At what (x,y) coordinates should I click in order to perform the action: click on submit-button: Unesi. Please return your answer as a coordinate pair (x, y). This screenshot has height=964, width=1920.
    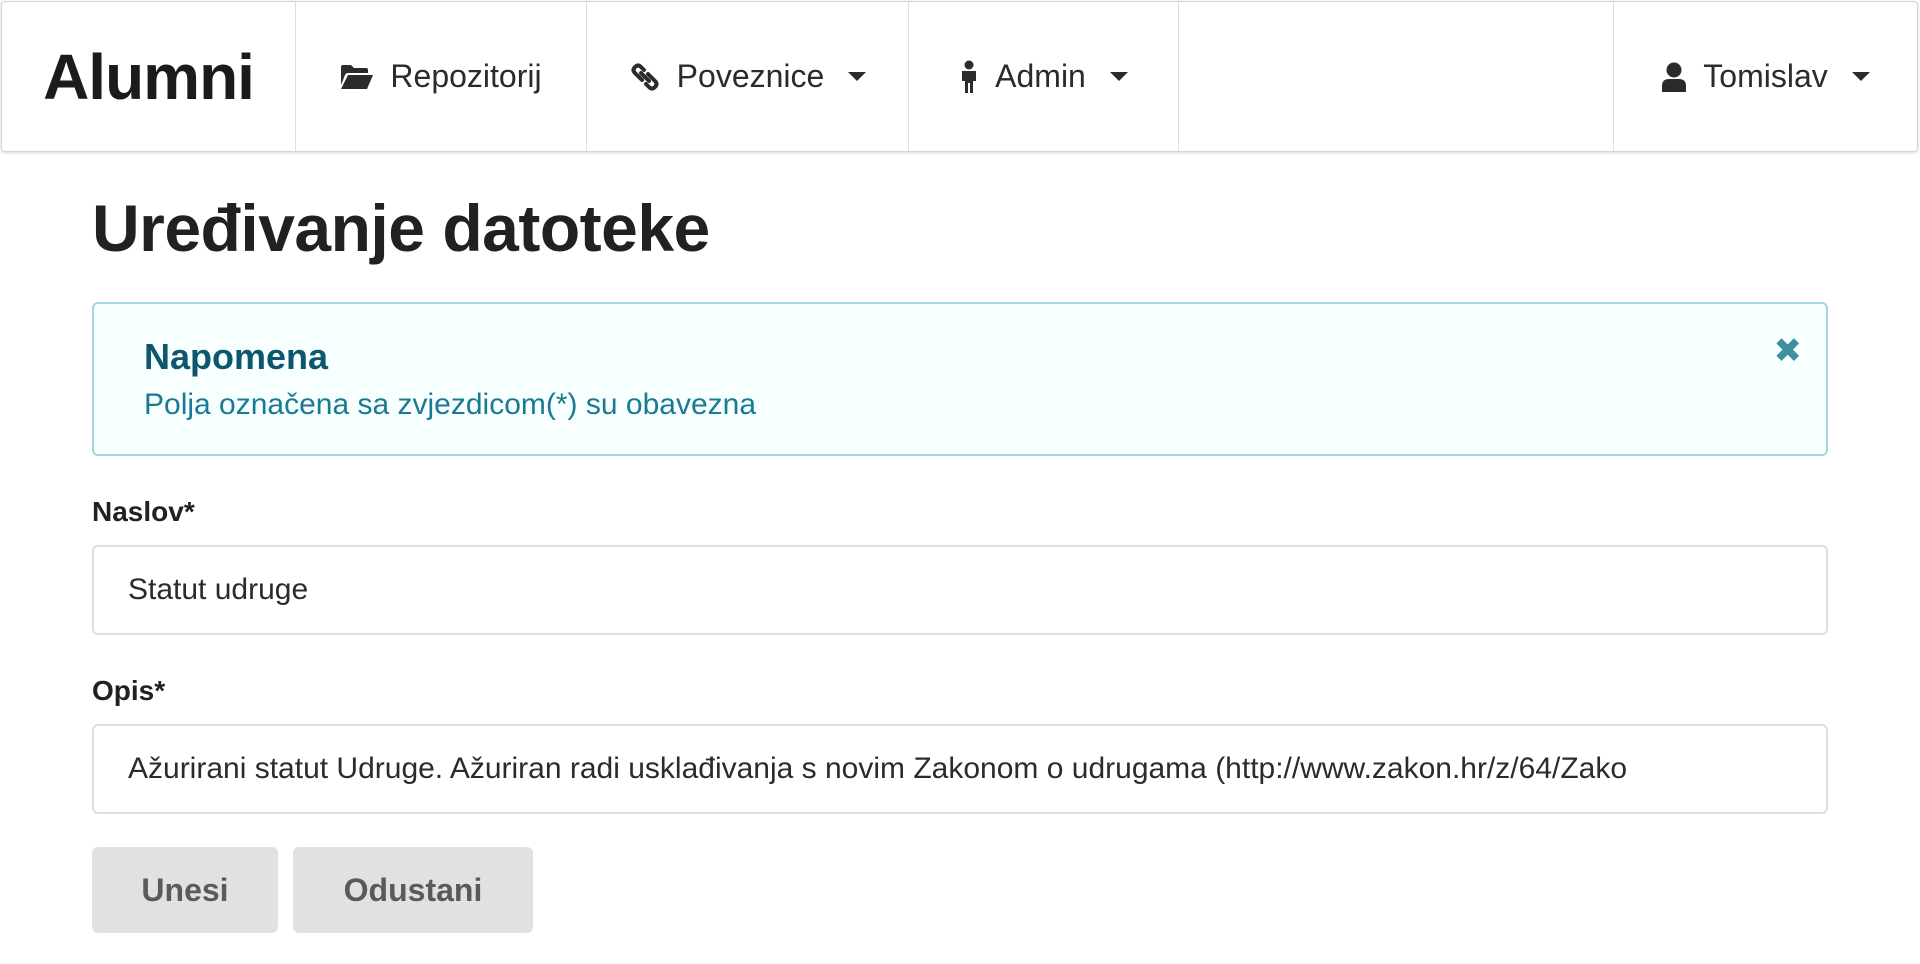
    Looking at the image, I should click on (185, 890).